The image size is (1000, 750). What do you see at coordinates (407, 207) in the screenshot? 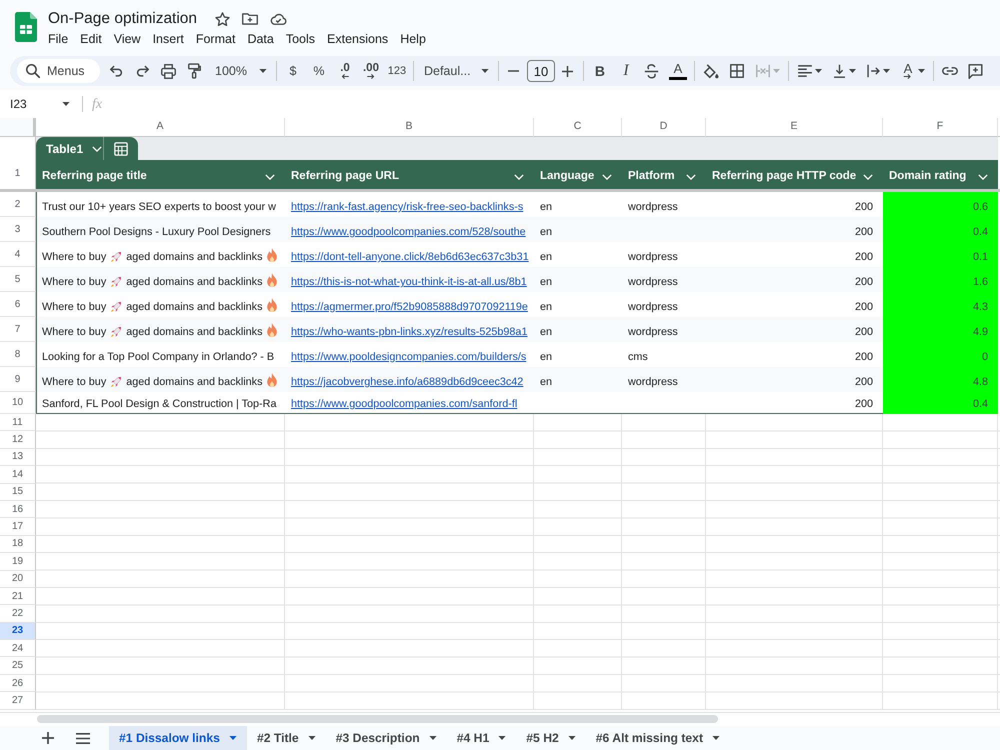
I see `url-link: https://rank-fast.agency/risk-free-seo-backlinks-s` at bounding box center [407, 207].